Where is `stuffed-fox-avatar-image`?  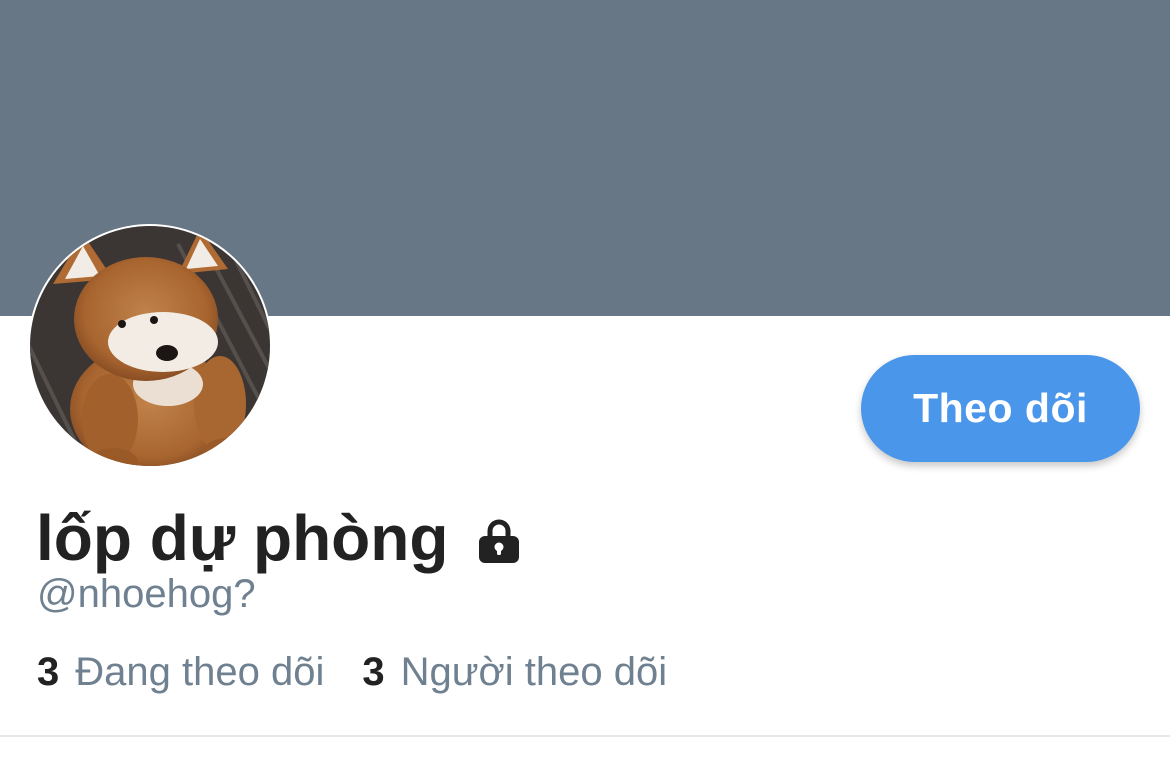
stuffed-fox-avatar-image is located at coordinates (150, 346).